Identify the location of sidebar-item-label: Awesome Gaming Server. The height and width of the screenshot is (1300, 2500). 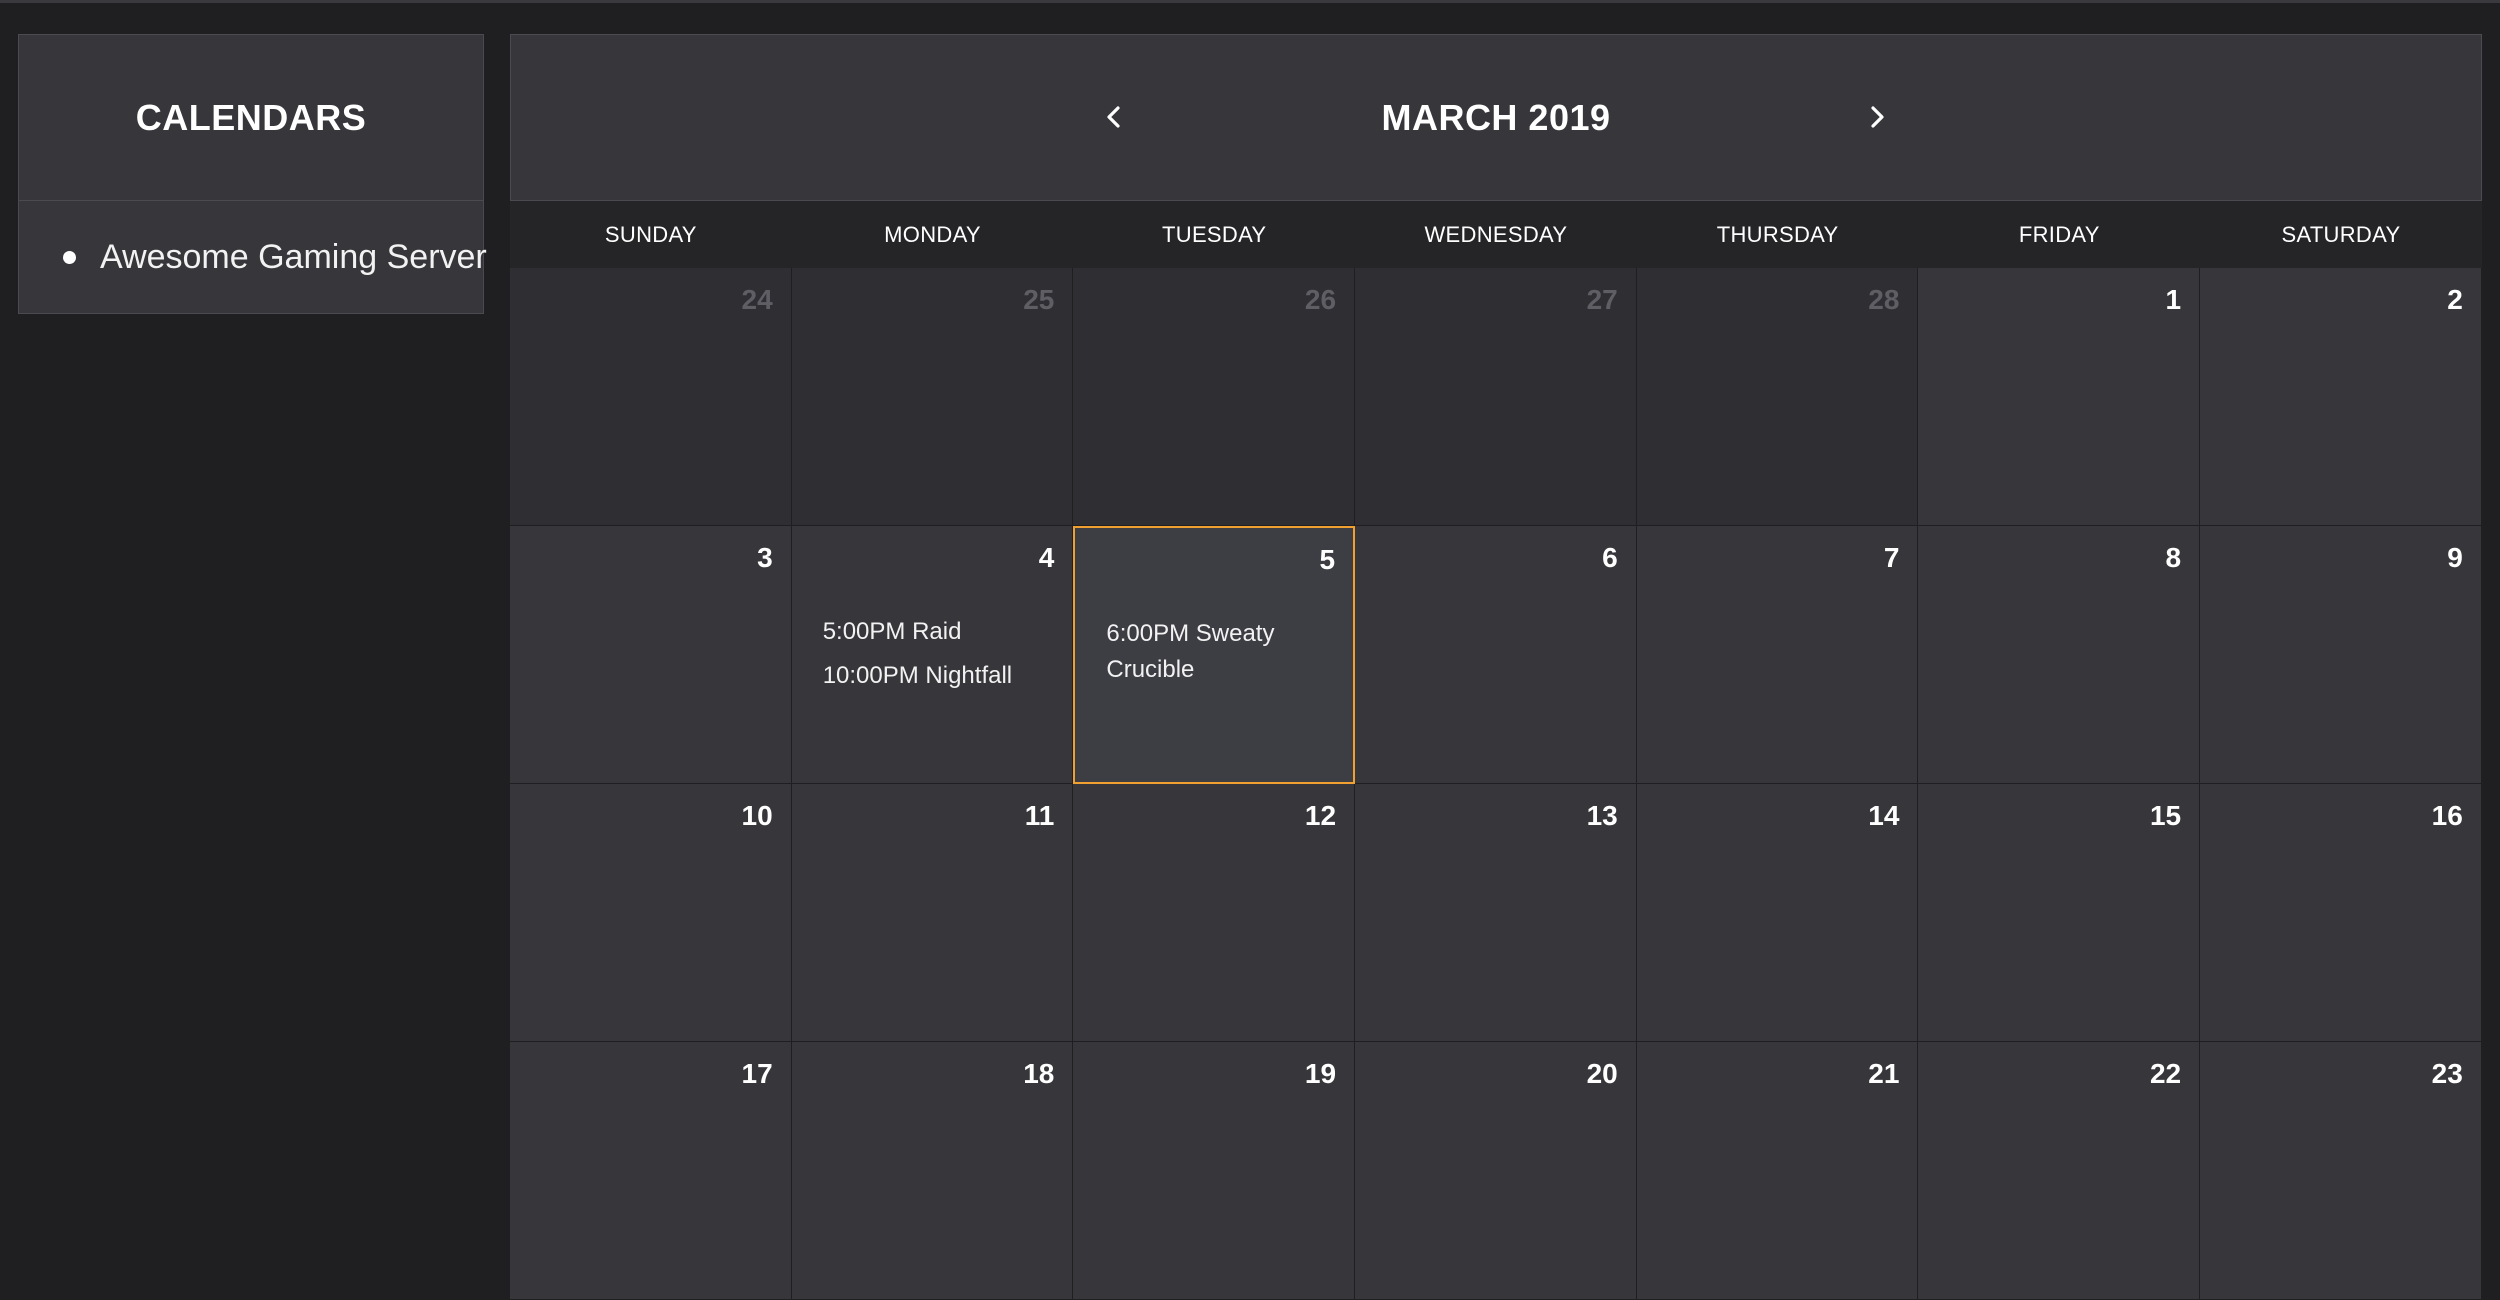
(293, 256).